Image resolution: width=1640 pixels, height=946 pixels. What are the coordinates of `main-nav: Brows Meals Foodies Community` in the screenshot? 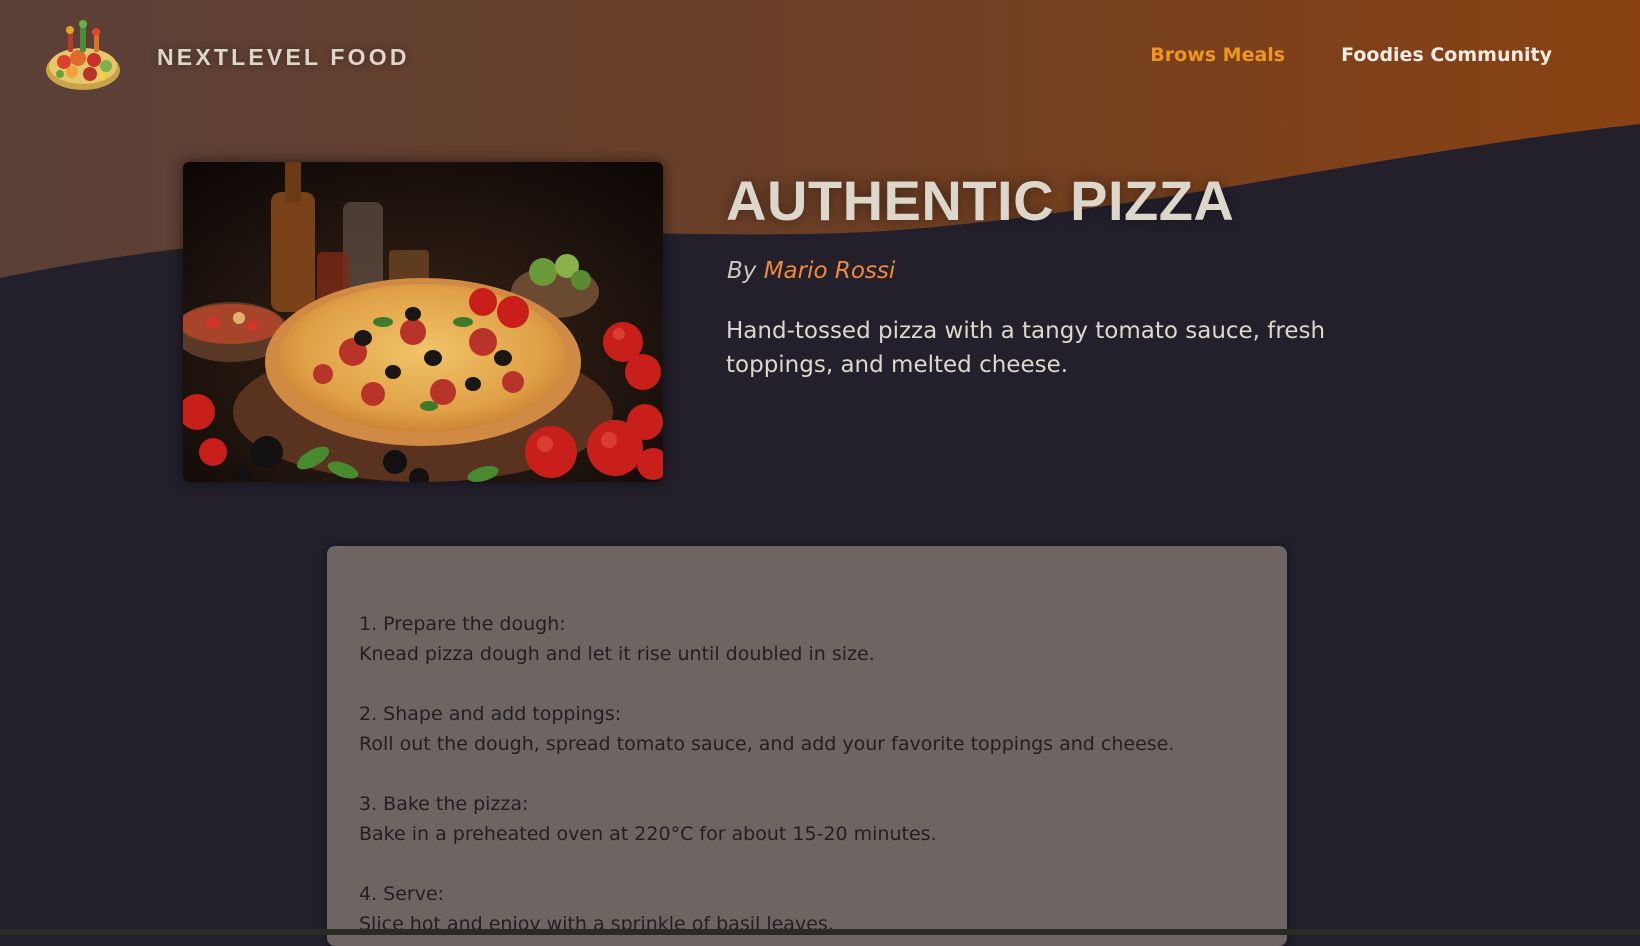 It's located at (1351, 55).